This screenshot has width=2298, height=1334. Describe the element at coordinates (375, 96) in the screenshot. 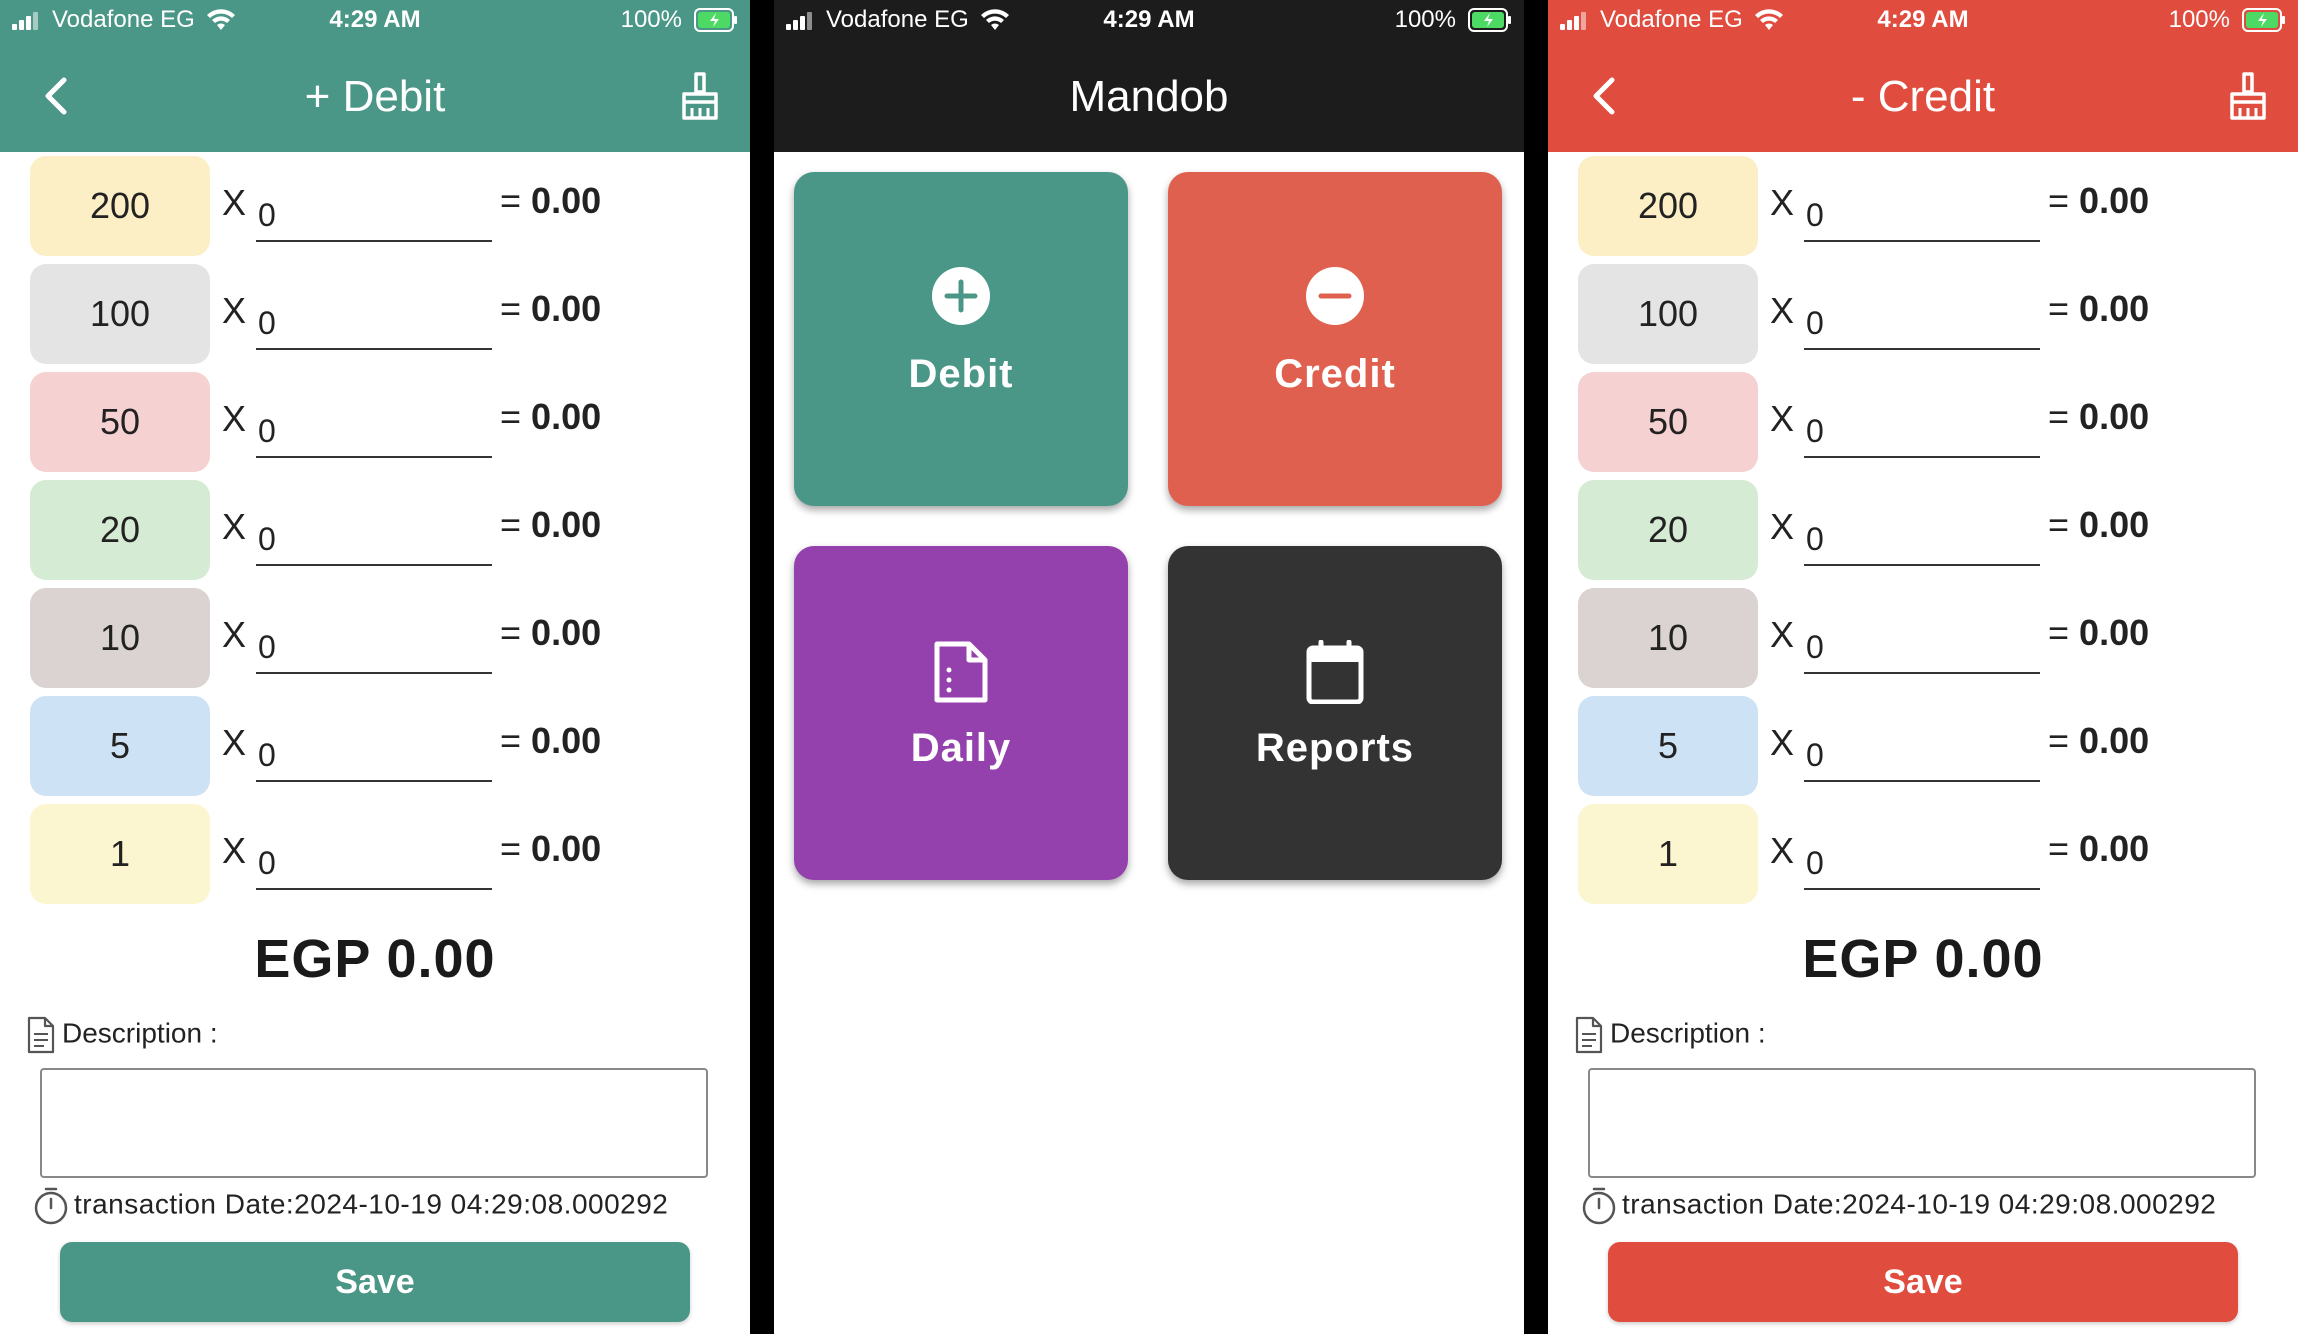

I see `page-title: + Debit` at that location.